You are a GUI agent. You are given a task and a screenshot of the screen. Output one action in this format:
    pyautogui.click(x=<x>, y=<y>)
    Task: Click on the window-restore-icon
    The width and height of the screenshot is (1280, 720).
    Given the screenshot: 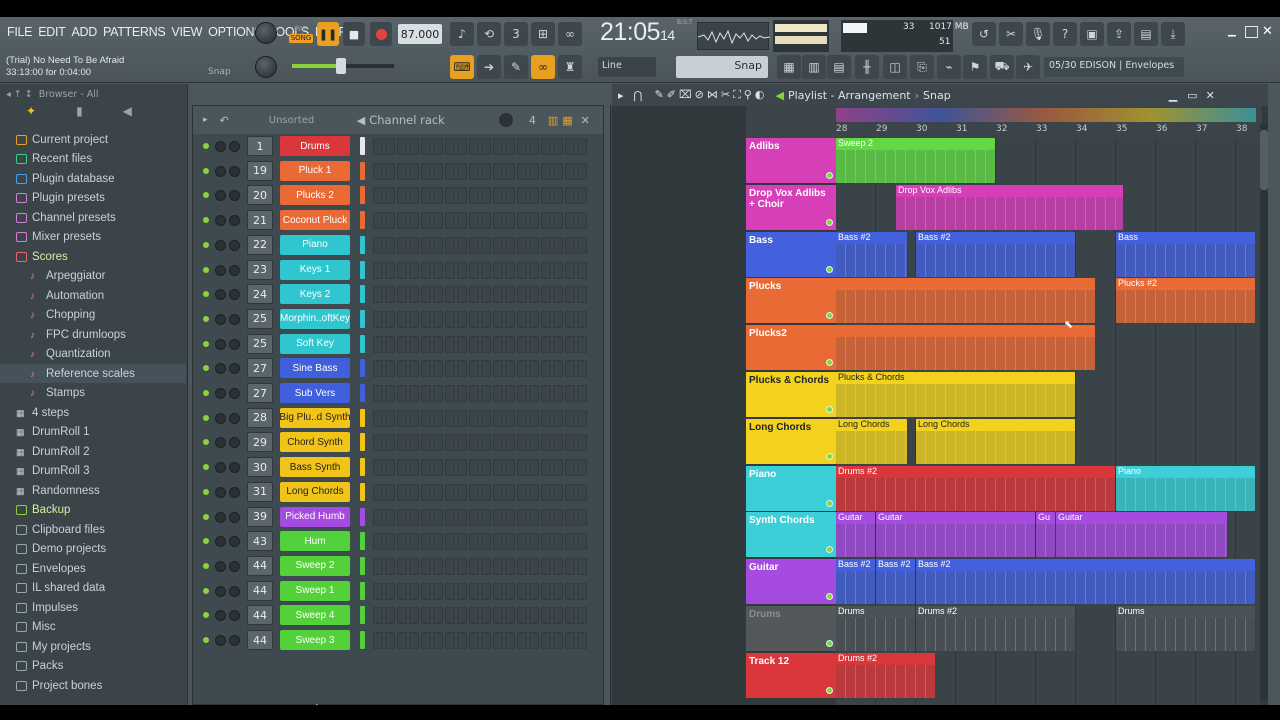 What is the action you would take?
    pyautogui.click(x=1251, y=32)
    